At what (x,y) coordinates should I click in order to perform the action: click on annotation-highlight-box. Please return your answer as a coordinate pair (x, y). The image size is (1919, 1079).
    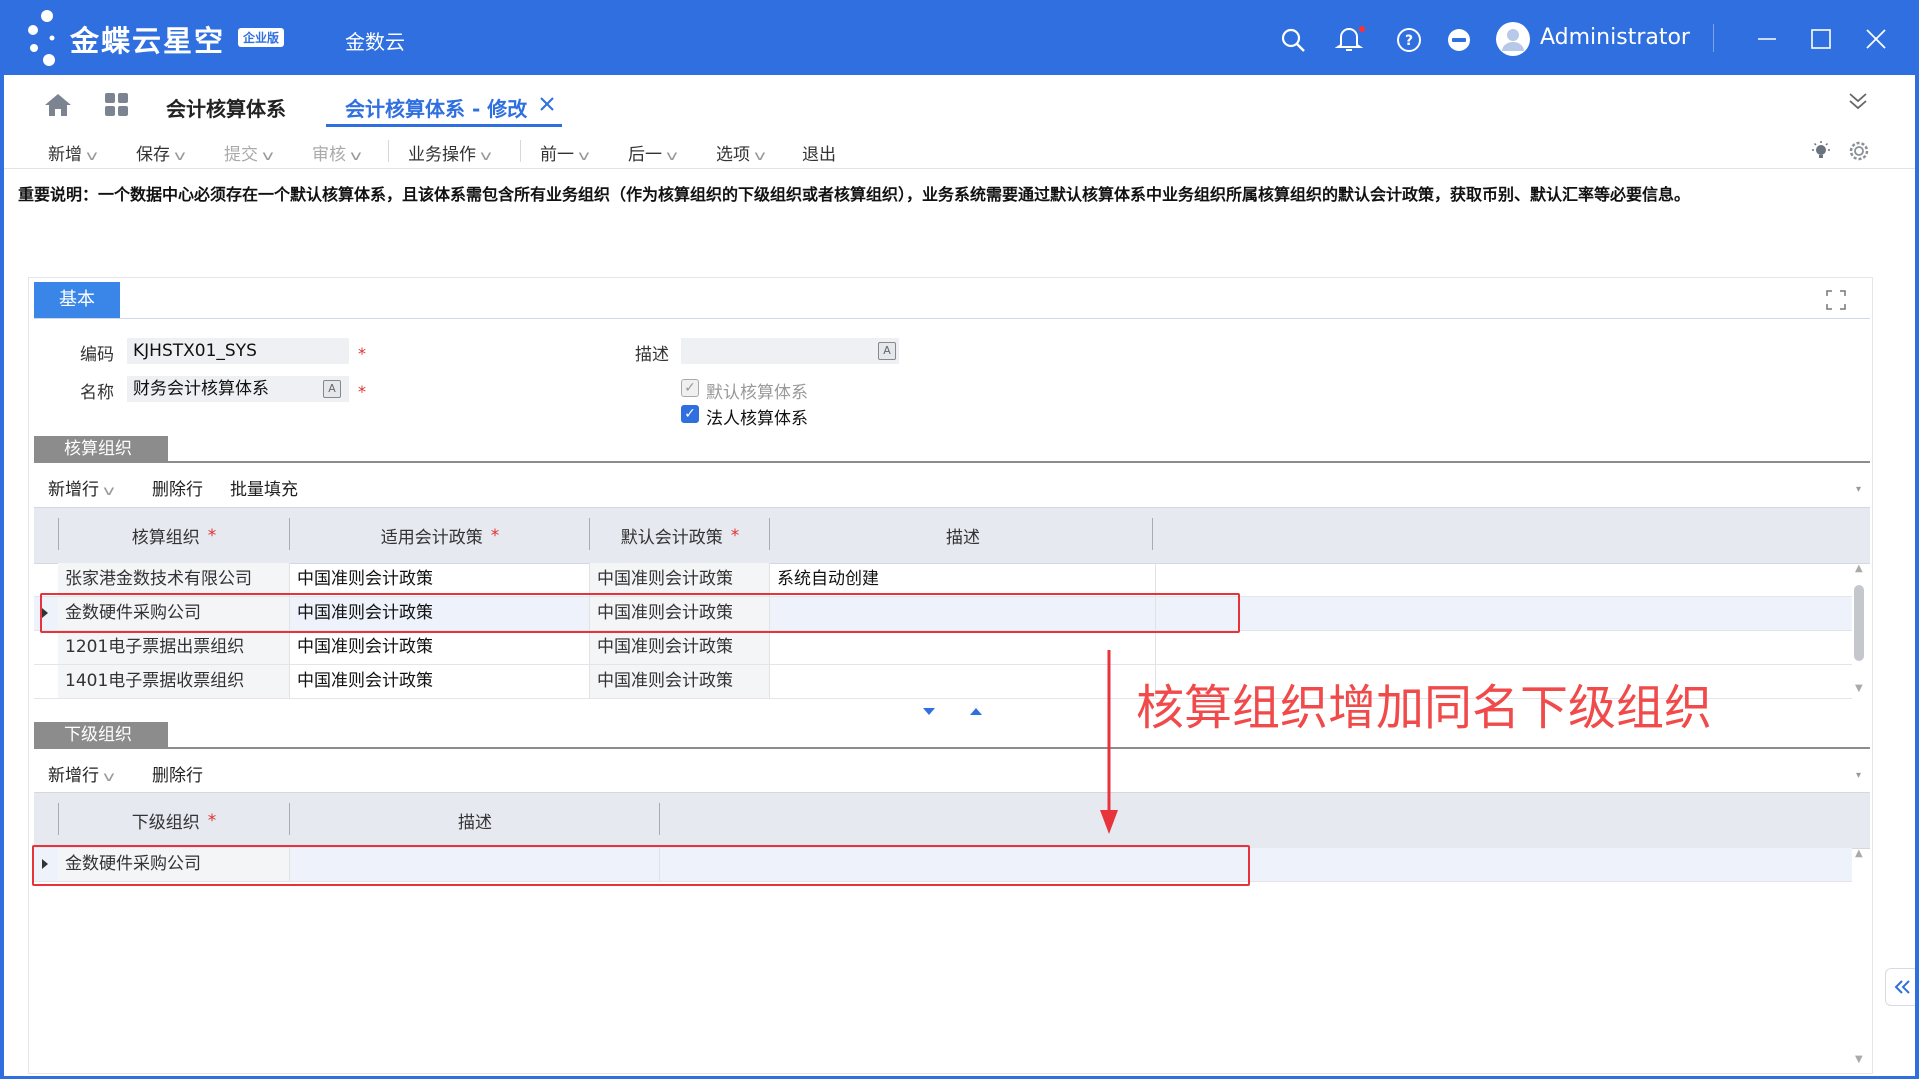
    Looking at the image, I should click on (640, 613).